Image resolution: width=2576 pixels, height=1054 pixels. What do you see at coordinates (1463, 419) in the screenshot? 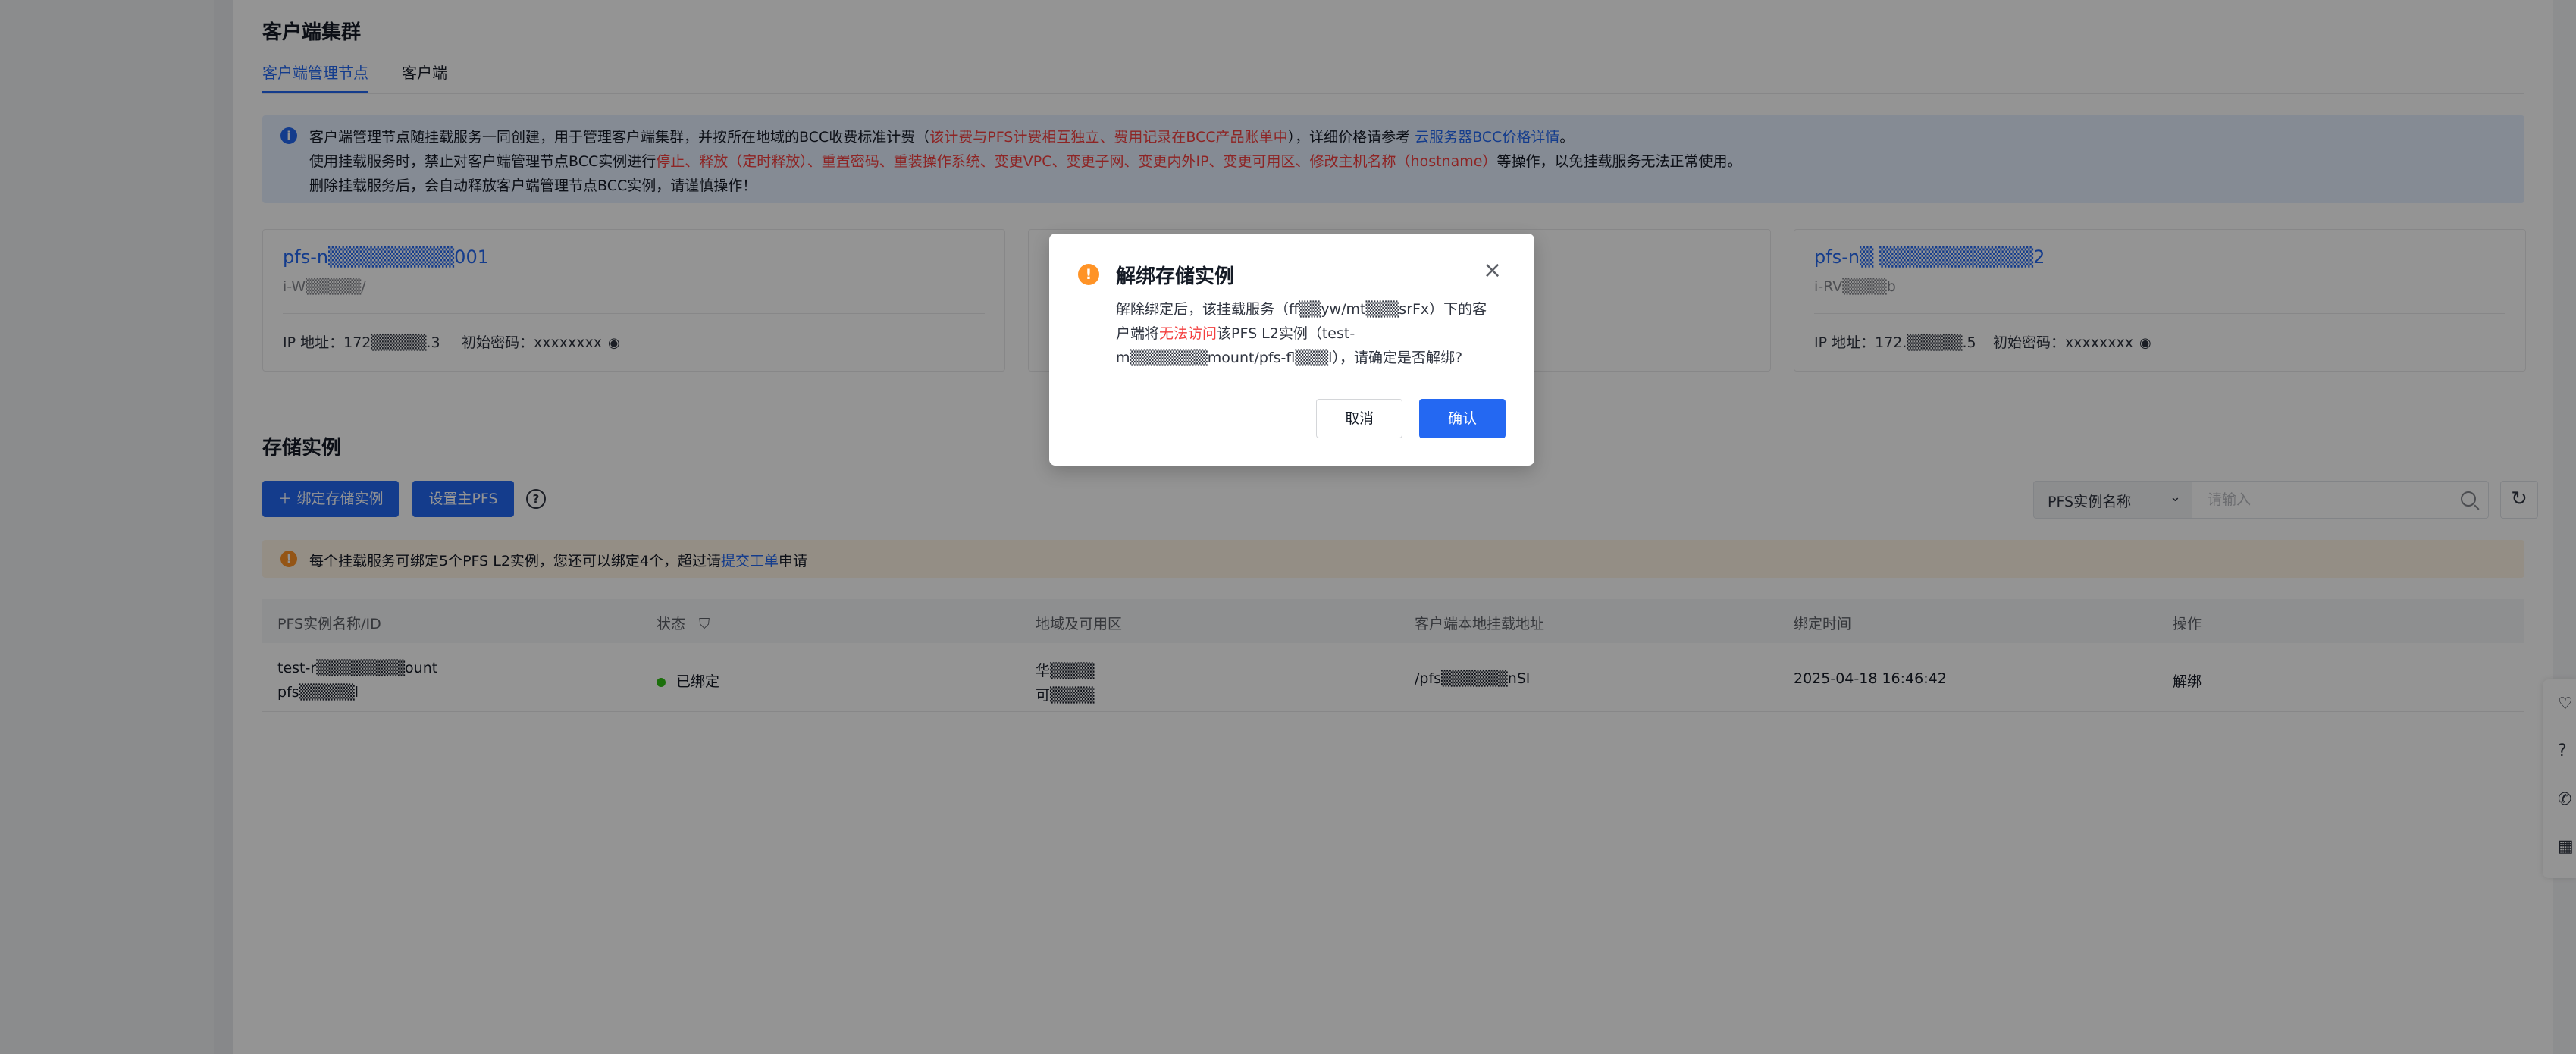
I see `confirm-button: 确认` at bounding box center [1463, 419].